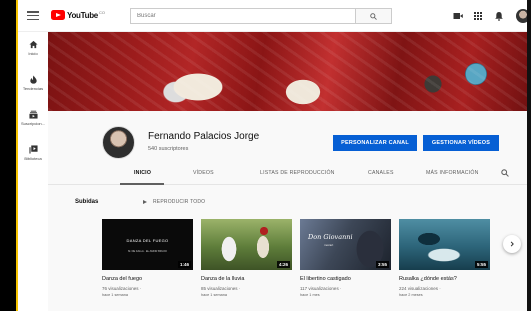 This screenshot has height=311, width=531. What do you see at coordinates (33, 114) in the screenshot?
I see `subscriptions-icon` at bounding box center [33, 114].